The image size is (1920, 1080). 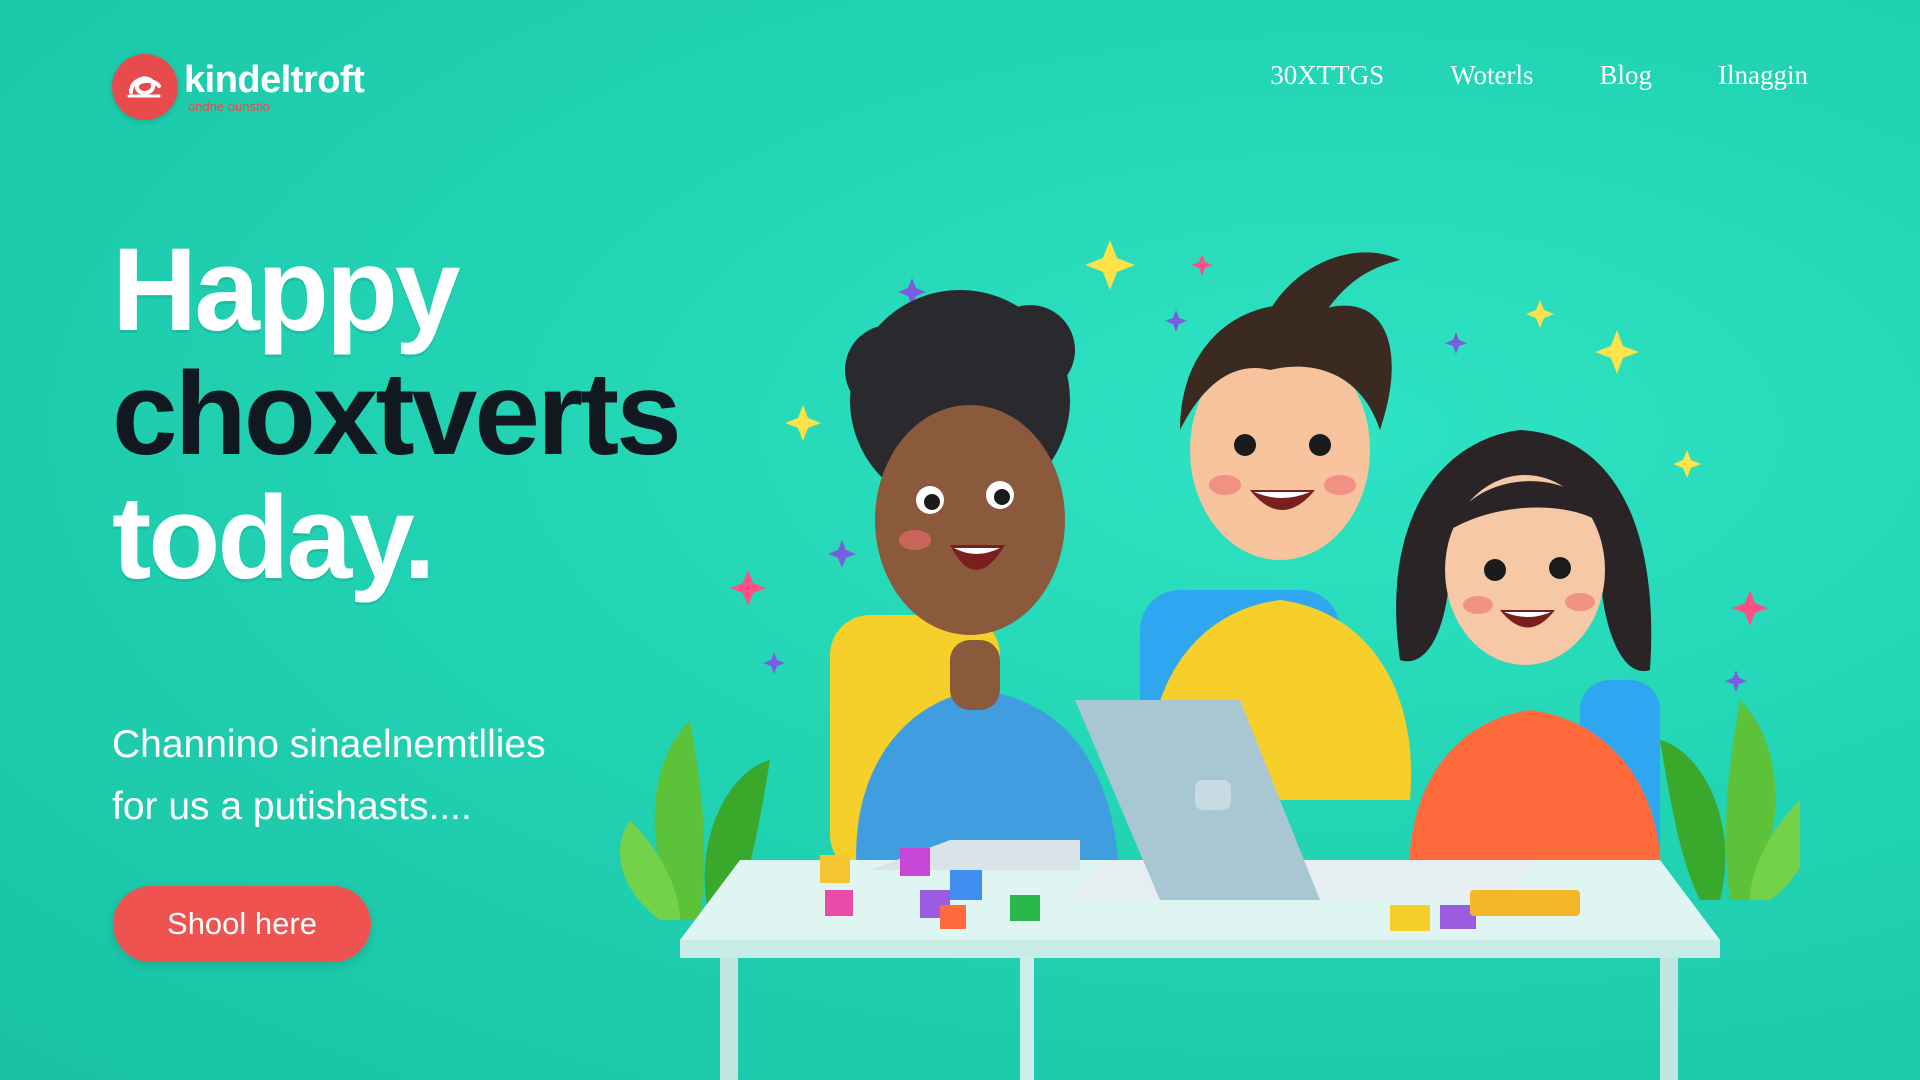 I want to click on headline-line-2: choxtverts, so click(x=397, y=414).